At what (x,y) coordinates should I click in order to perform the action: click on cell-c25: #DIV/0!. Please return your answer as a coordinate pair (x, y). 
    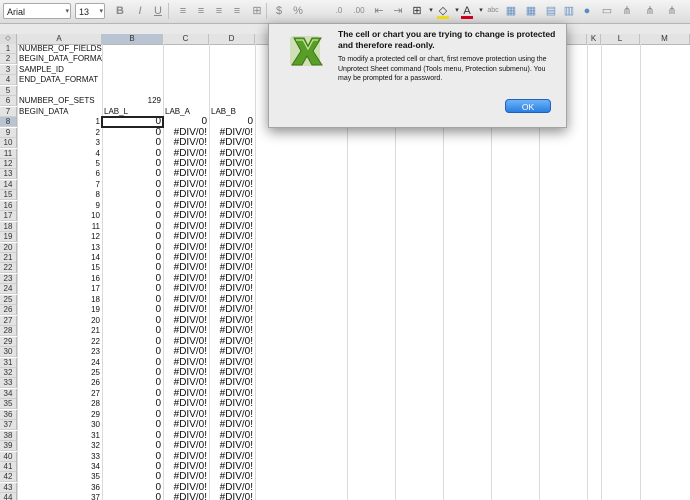
    Looking at the image, I should click on (186, 300).